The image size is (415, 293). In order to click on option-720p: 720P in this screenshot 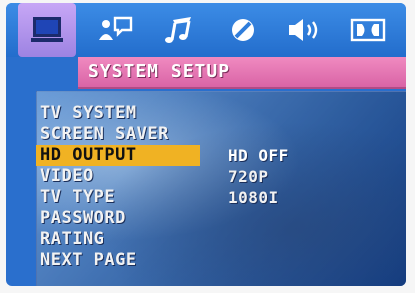, I will do `click(258, 176)`.